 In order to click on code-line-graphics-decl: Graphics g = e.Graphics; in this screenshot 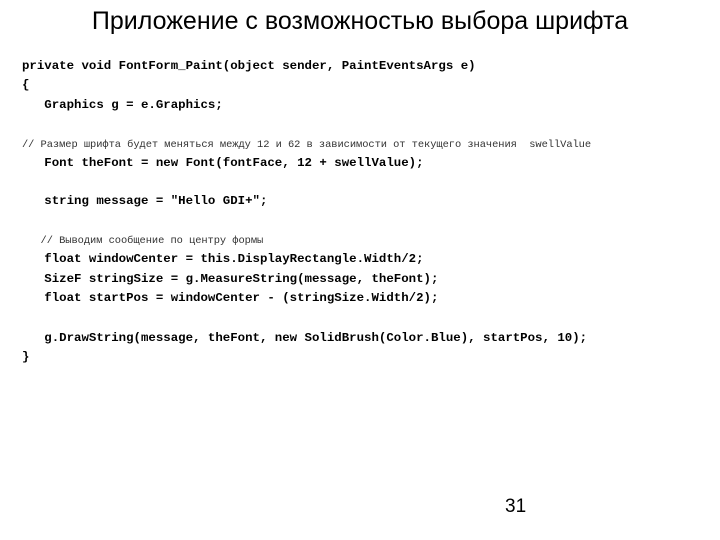, I will do `click(122, 105)`.